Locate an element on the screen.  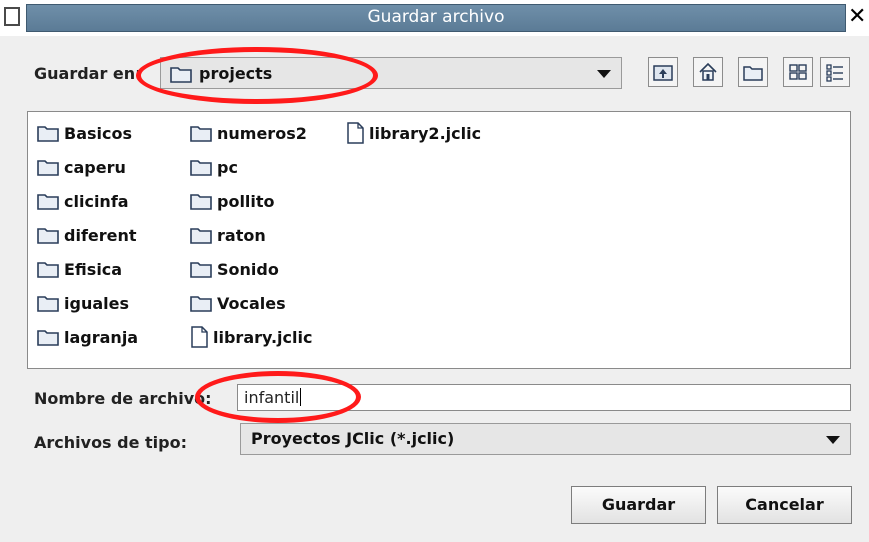
folder-item: iguales is located at coordinates (83, 303).